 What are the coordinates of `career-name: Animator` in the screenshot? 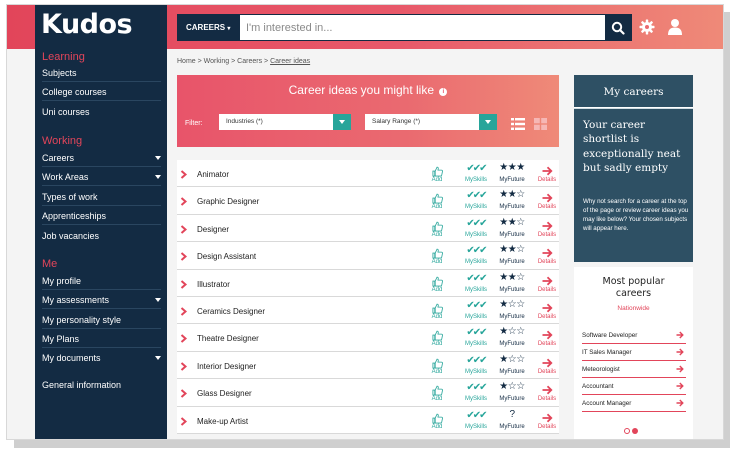 It's located at (213, 174).